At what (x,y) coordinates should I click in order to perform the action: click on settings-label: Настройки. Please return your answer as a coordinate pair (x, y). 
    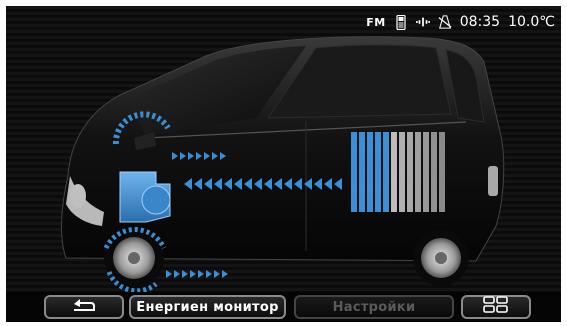
    Looking at the image, I should click on (374, 307).